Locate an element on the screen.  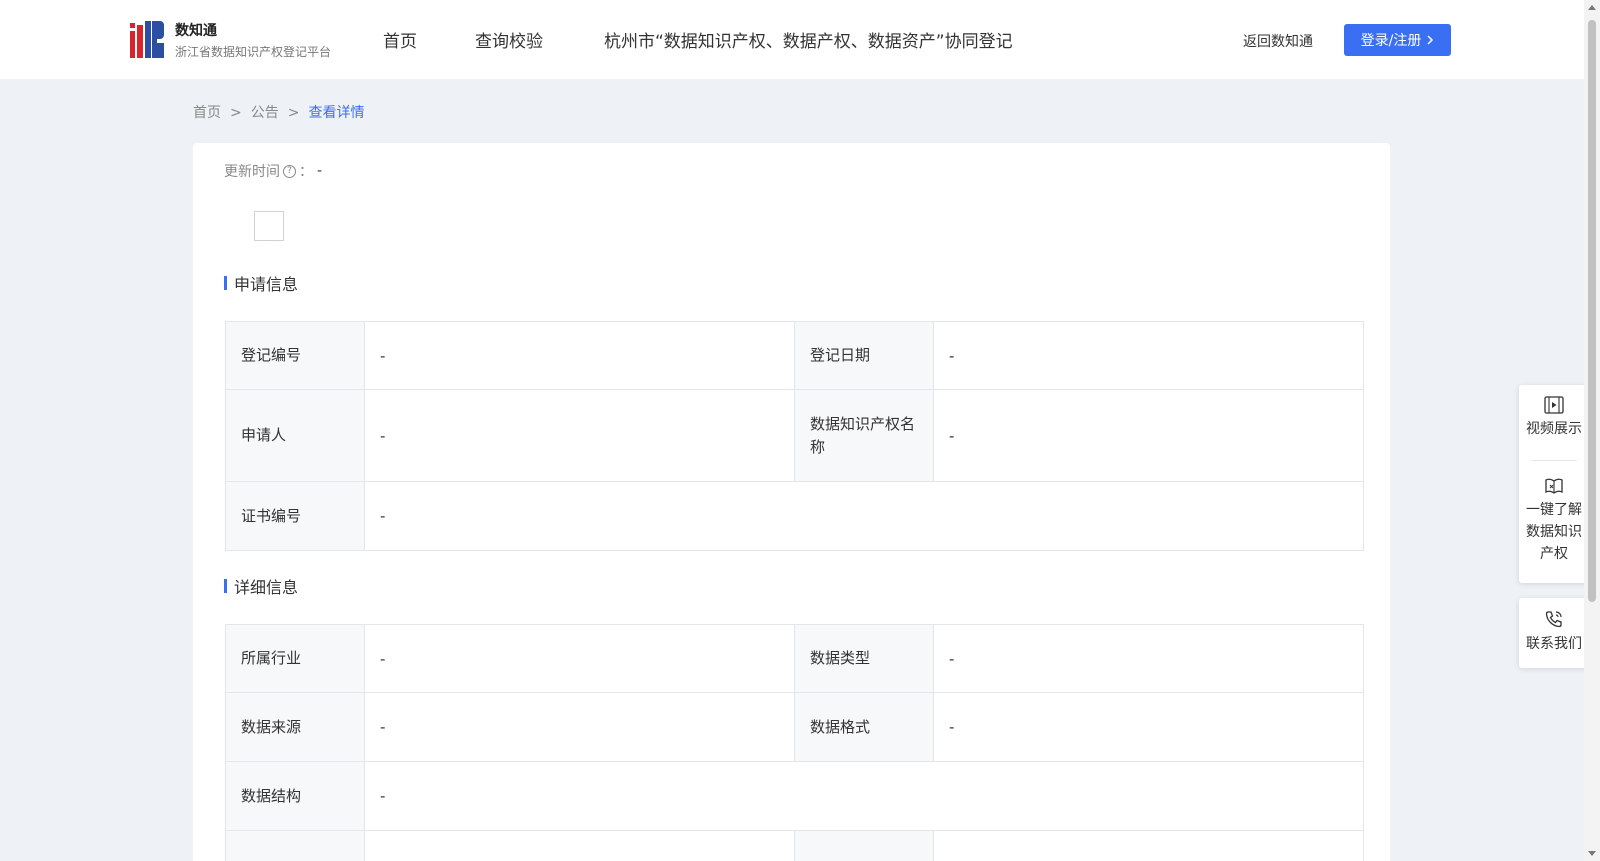
scroll-thumb is located at coordinates (1592, 311).